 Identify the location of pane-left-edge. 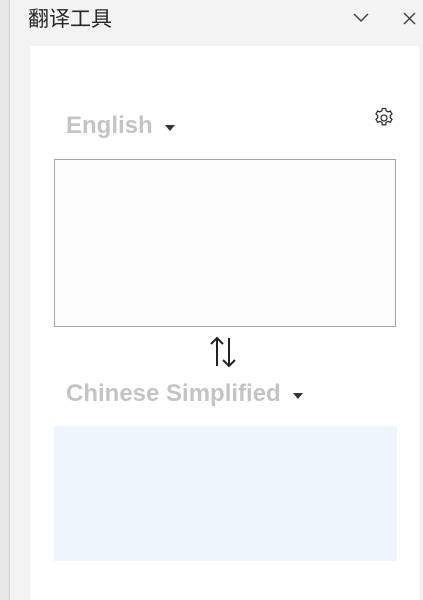
(5, 300).